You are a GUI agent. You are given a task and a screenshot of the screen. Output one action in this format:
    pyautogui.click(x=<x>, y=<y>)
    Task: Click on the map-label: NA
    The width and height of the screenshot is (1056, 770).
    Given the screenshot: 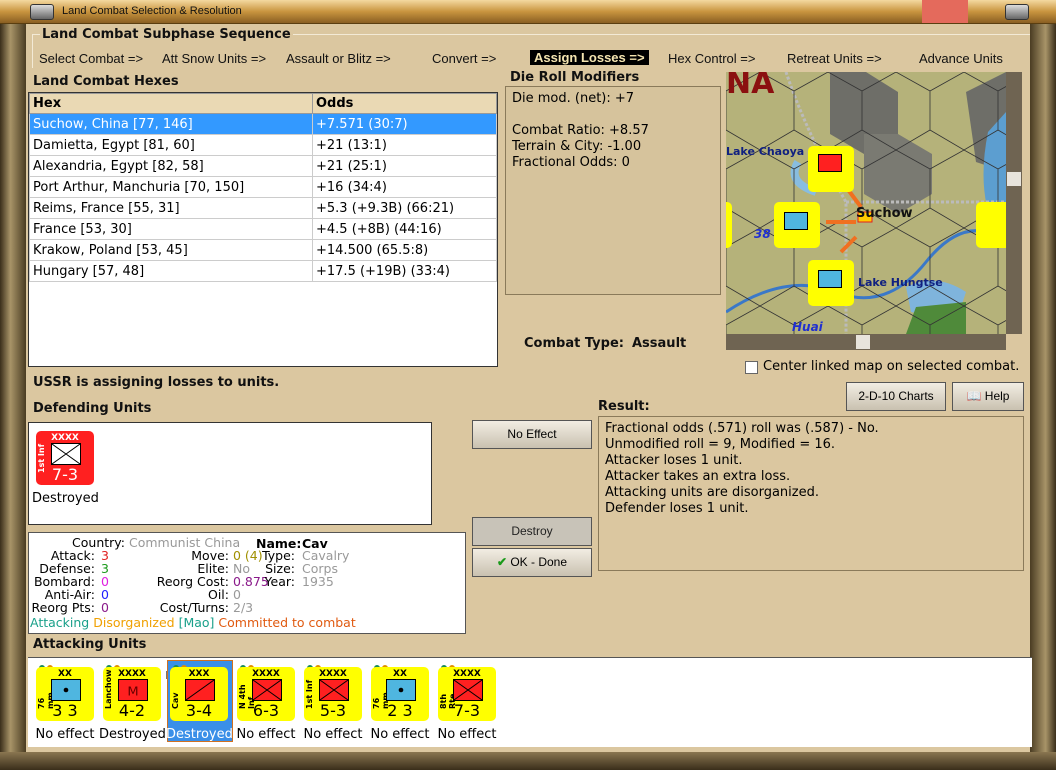 What is the action you would take?
    pyautogui.click(x=750, y=86)
    